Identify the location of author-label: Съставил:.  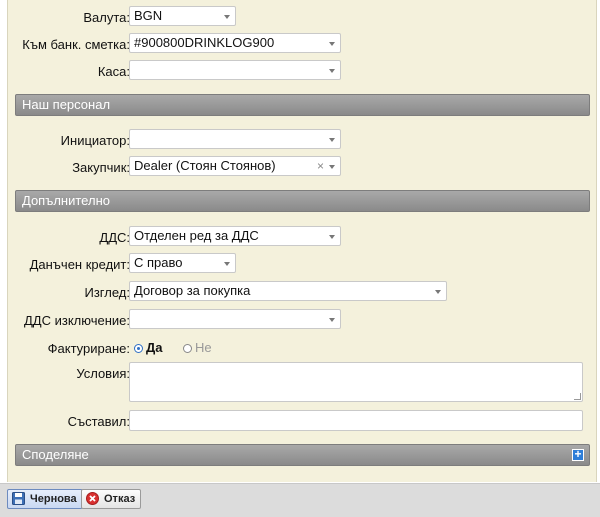
(98, 421).